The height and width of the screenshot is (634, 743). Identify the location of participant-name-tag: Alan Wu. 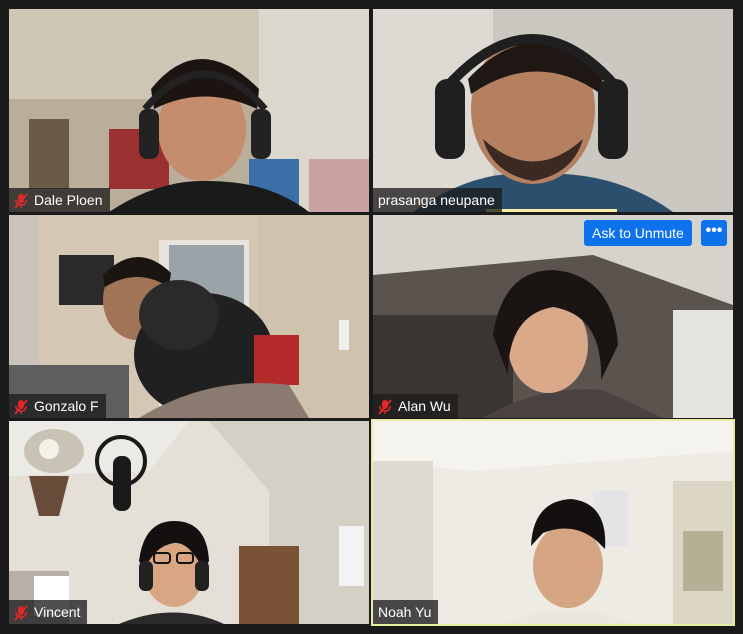
(415, 406).